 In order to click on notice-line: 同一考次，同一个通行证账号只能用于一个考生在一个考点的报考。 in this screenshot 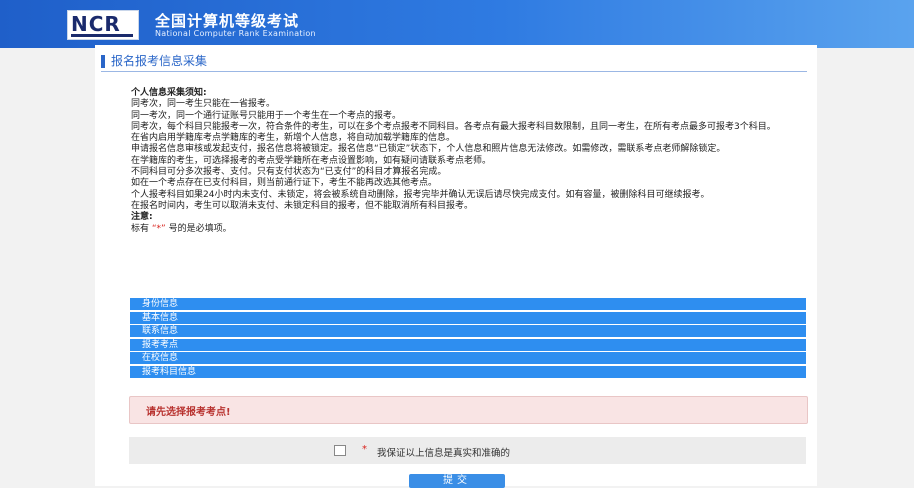, I will do `click(266, 115)`.